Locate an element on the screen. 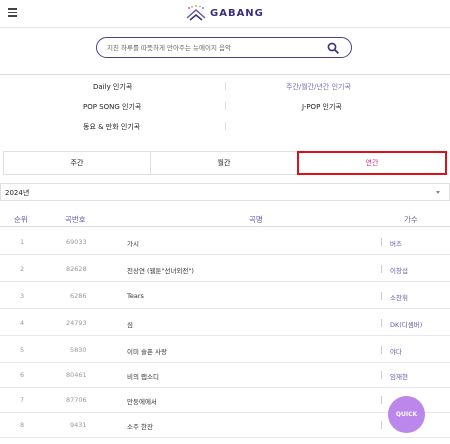 The width and height of the screenshot is (450, 444). row-song-number: 87706 is located at coordinates (76, 400).